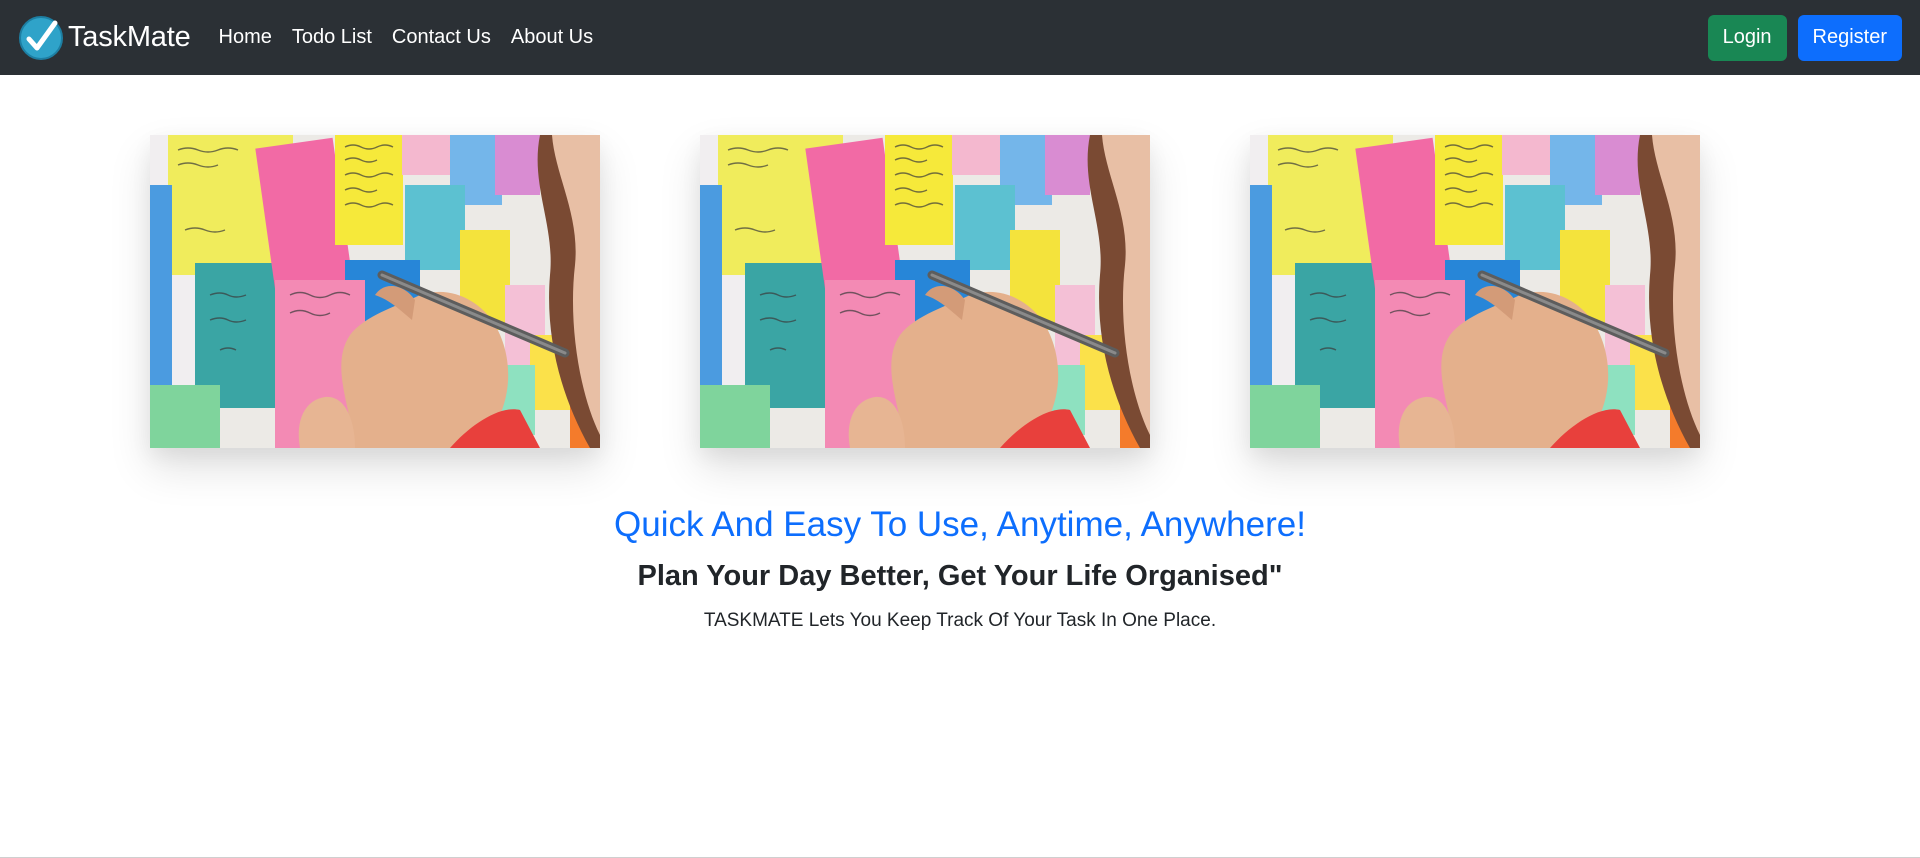 The height and width of the screenshot is (858, 1920). Describe the element at coordinates (1747, 37) in the screenshot. I see `login-button: Login` at that location.